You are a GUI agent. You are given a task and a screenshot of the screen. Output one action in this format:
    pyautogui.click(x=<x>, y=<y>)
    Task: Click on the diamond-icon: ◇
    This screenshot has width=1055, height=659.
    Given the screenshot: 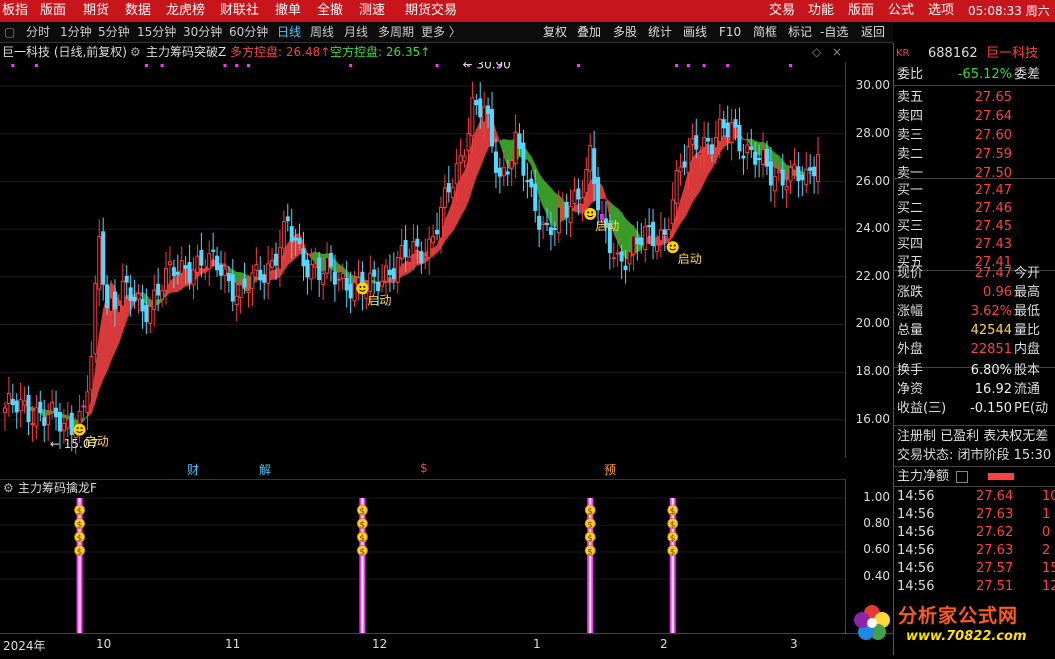 What is the action you would take?
    pyautogui.click(x=816, y=52)
    